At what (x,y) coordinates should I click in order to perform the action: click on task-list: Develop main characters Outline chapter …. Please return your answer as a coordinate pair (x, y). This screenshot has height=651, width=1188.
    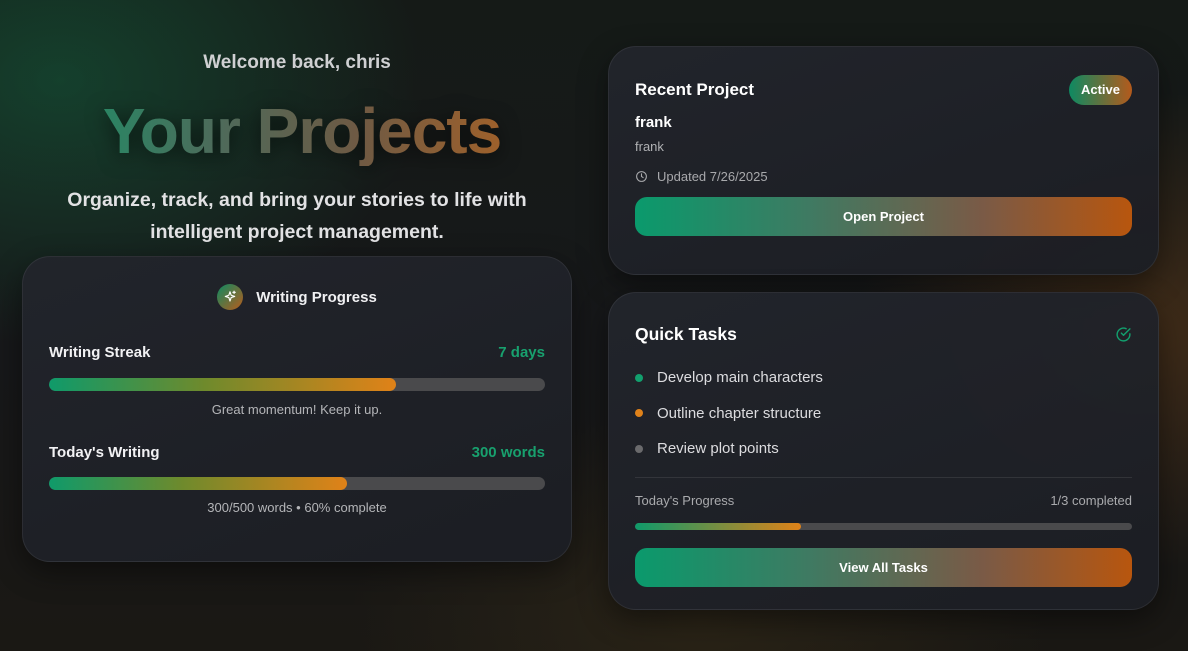
    Looking at the image, I should click on (883, 413).